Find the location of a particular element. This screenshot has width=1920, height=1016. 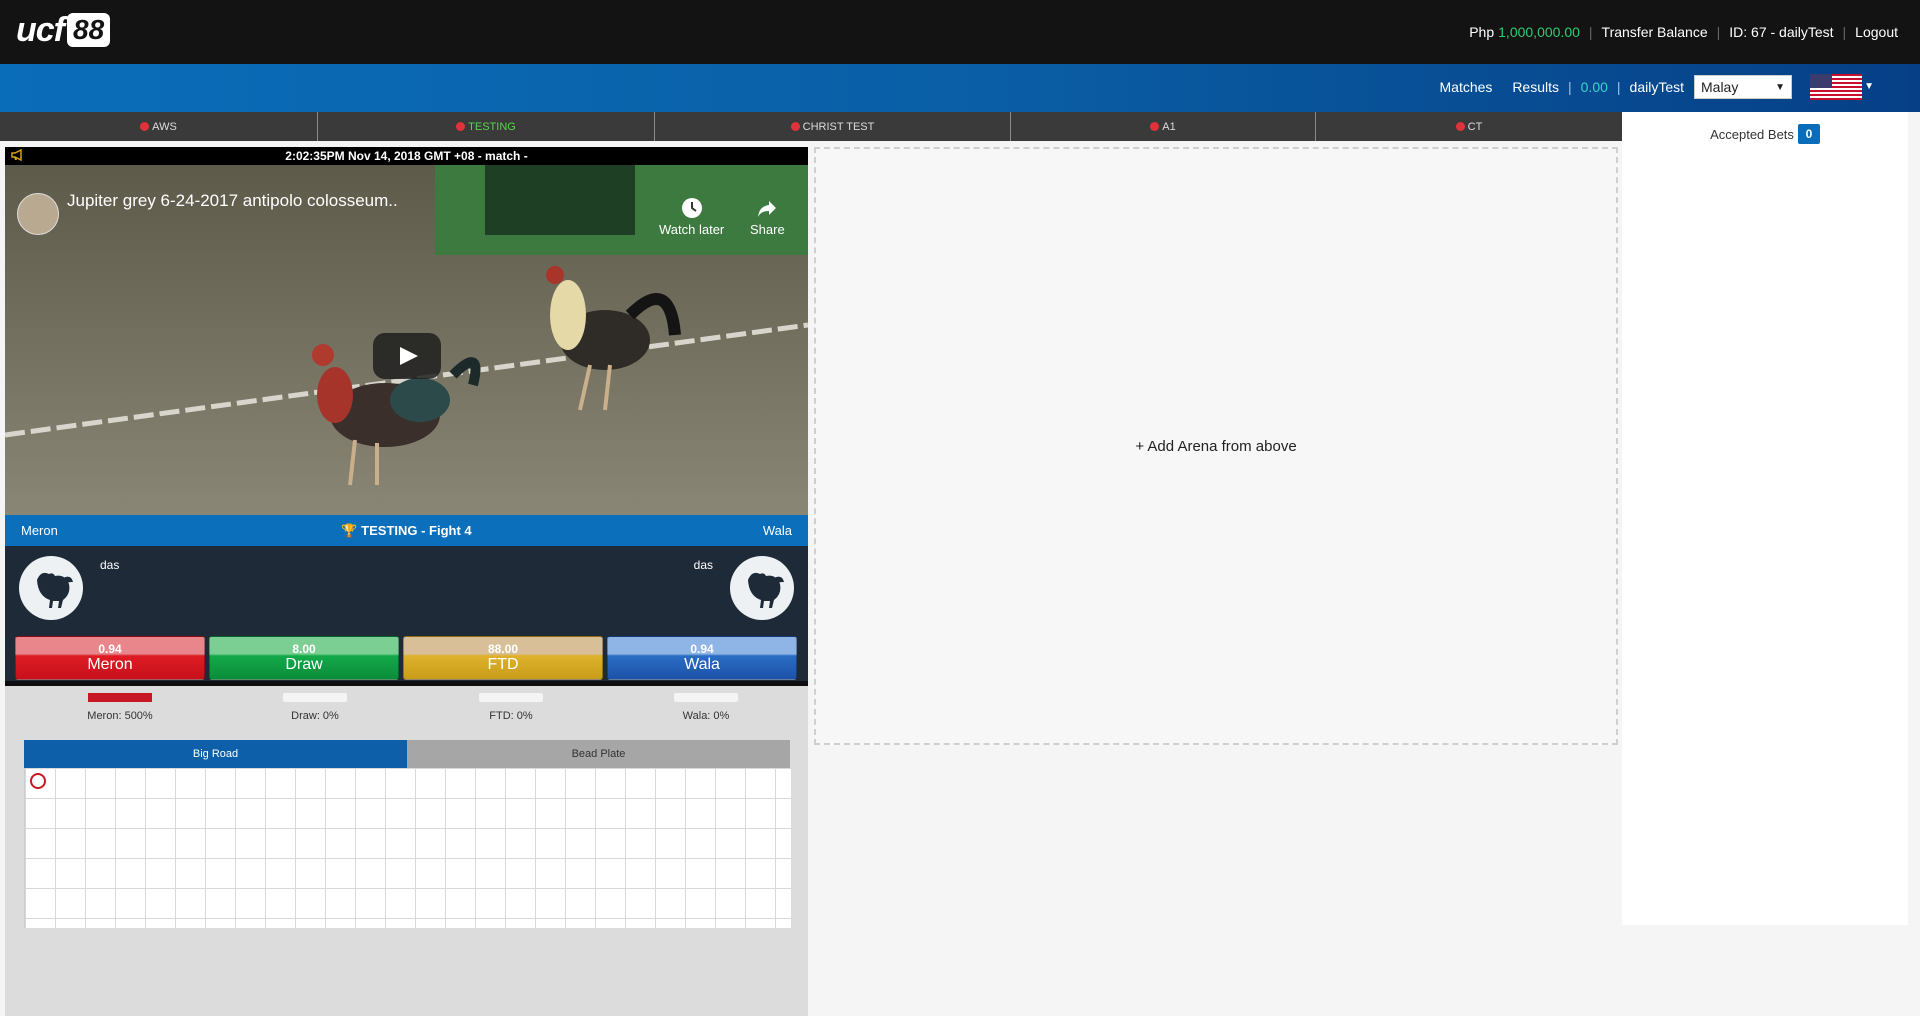

accepted-bets-count: 0 is located at coordinates (1808, 134).